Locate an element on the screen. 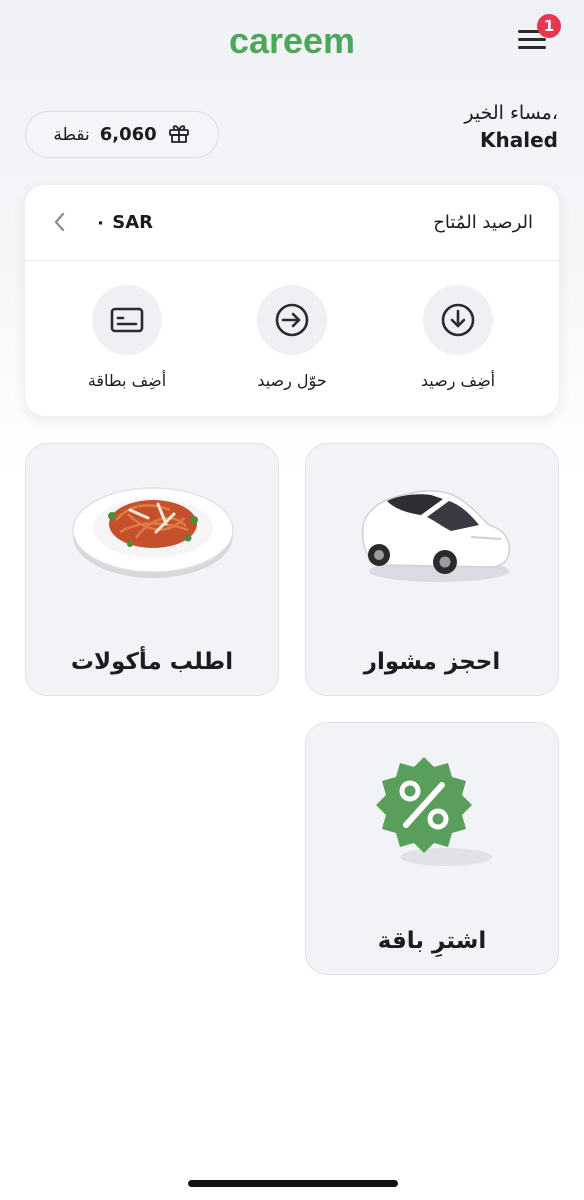 The width and height of the screenshot is (584, 1200). arrow-right-circle-icon is located at coordinates (292, 320).